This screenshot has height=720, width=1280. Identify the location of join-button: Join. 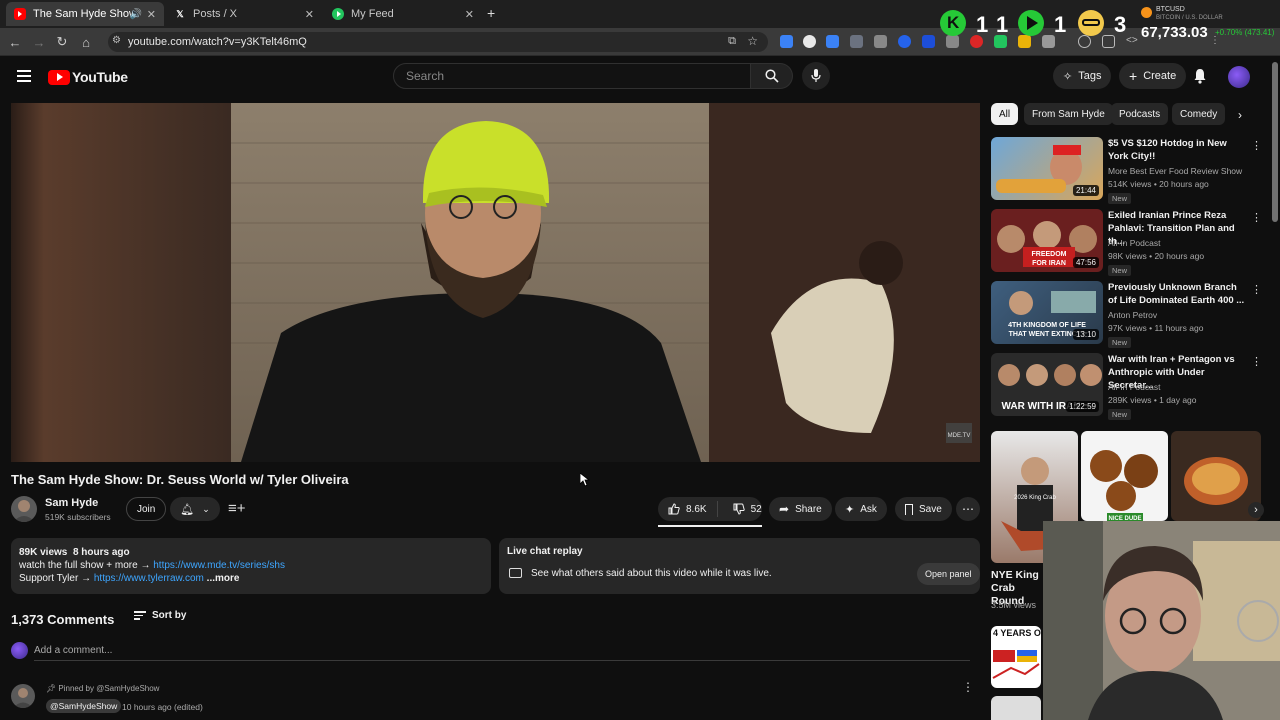
(146, 509).